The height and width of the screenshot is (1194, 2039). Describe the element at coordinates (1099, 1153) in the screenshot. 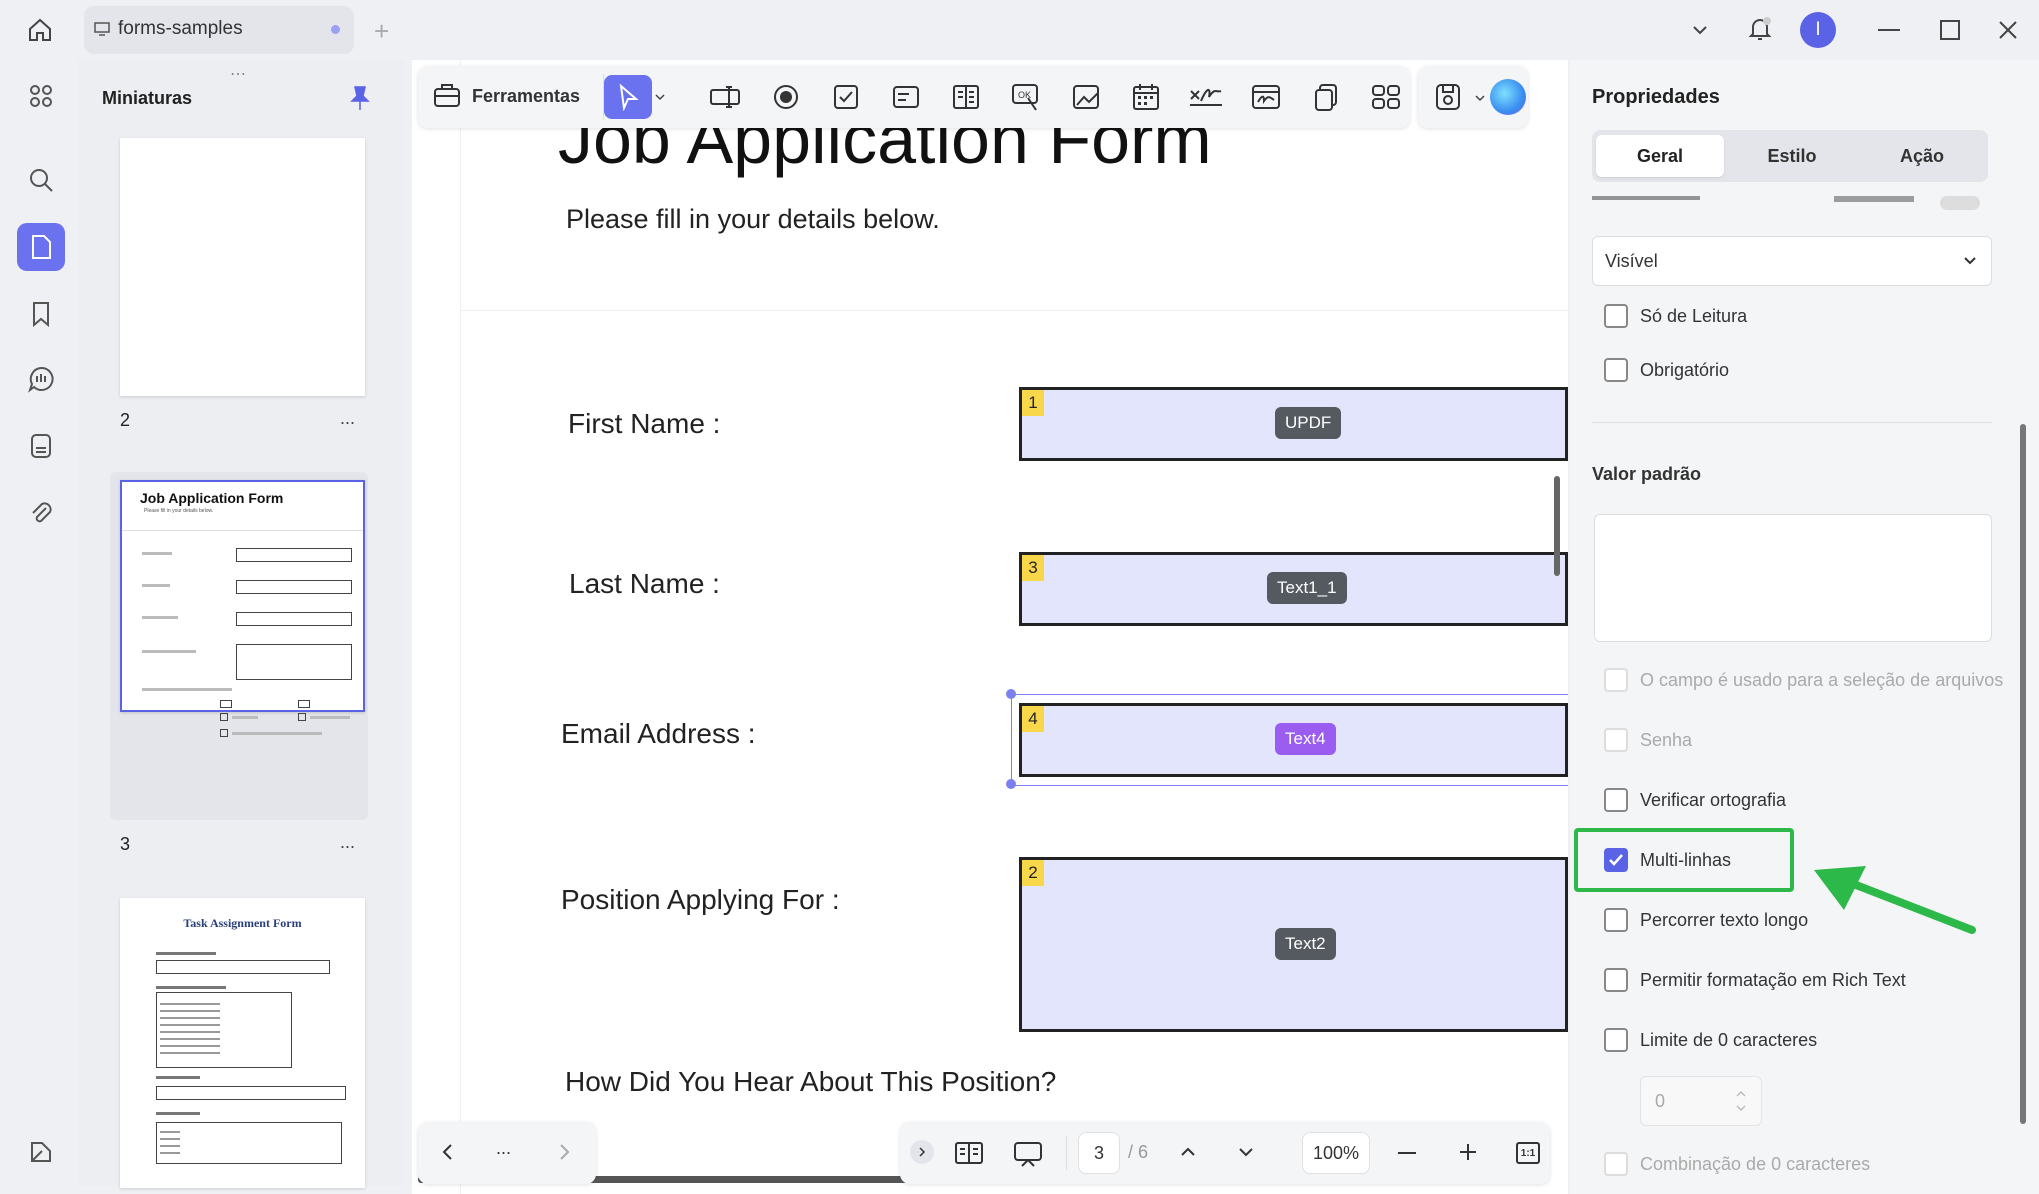

I see `page-number-input: 3` at that location.